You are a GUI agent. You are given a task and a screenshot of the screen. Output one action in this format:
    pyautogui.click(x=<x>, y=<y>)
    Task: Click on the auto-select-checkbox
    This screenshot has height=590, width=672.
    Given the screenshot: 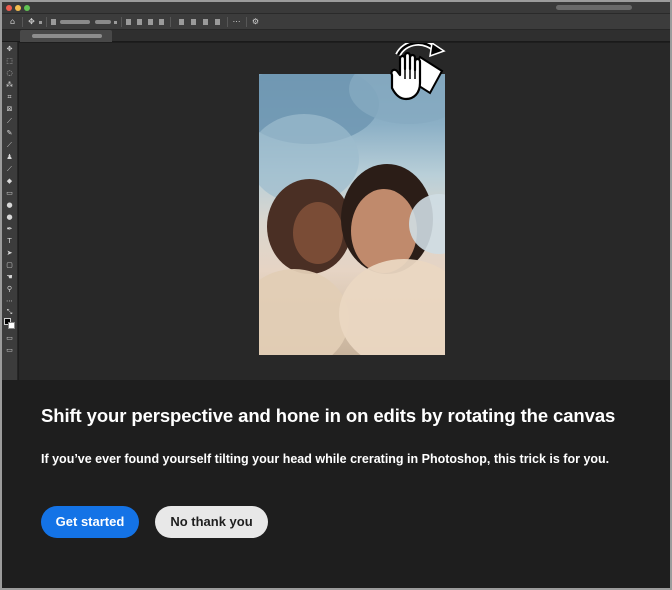 What is the action you would take?
    pyautogui.click(x=53, y=22)
    